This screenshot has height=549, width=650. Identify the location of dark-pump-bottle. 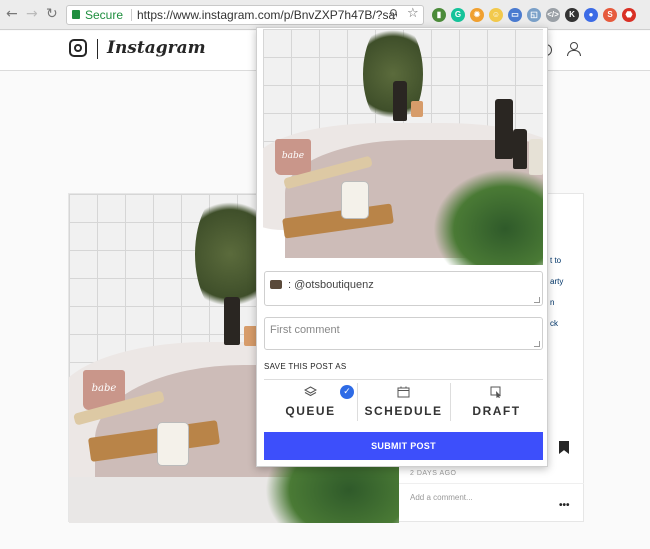
(504, 129).